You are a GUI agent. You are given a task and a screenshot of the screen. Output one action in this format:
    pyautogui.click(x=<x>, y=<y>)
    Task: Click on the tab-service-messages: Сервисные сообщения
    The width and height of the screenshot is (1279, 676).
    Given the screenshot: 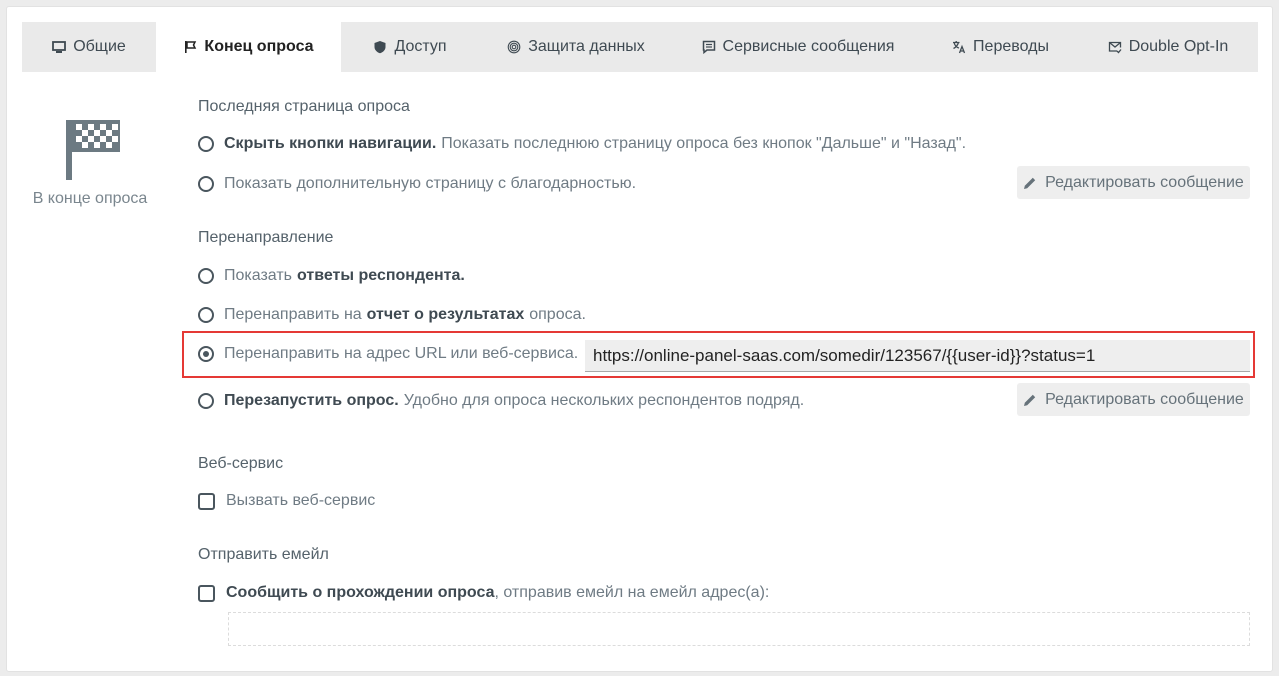 What is the action you would take?
    pyautogui.click(x=798, y=47)
    